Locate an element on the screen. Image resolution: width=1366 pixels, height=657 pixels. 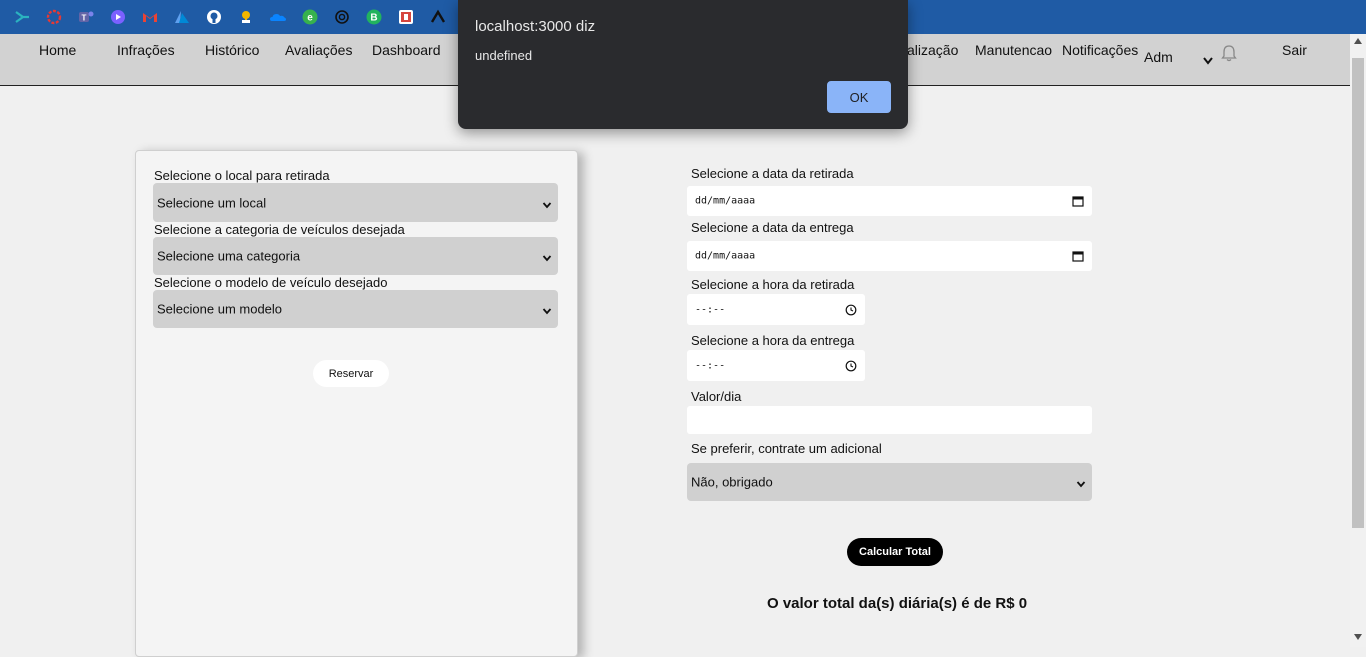
categoria-select: Selecione uma categoria is located at coordinates (355, 256).